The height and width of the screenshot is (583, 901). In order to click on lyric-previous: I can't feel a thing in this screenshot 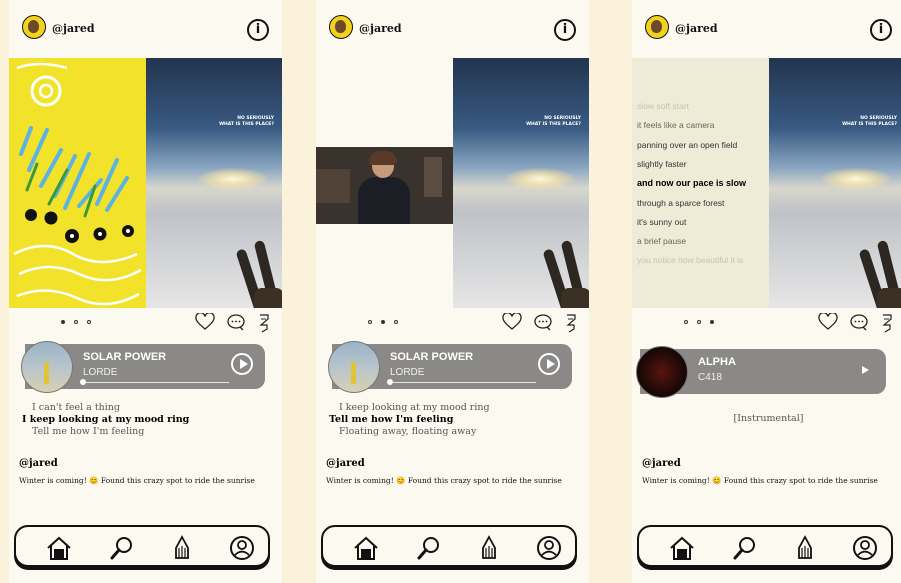, I will do `click(76, 407)`.